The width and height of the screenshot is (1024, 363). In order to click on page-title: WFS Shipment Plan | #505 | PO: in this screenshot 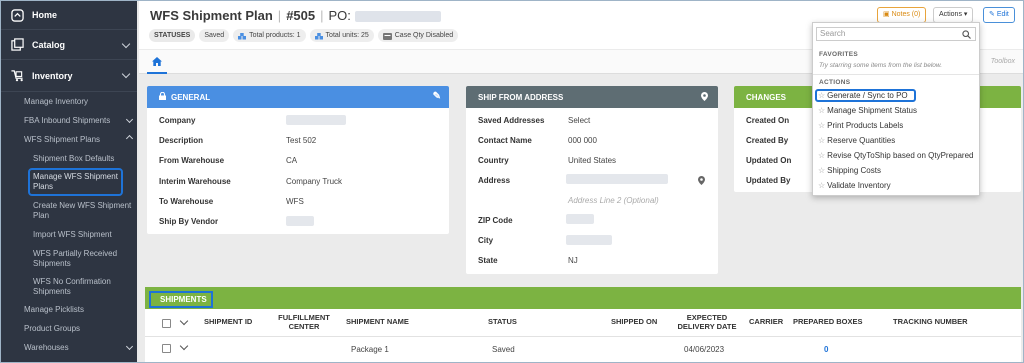, I will do `click(295, 15)`.